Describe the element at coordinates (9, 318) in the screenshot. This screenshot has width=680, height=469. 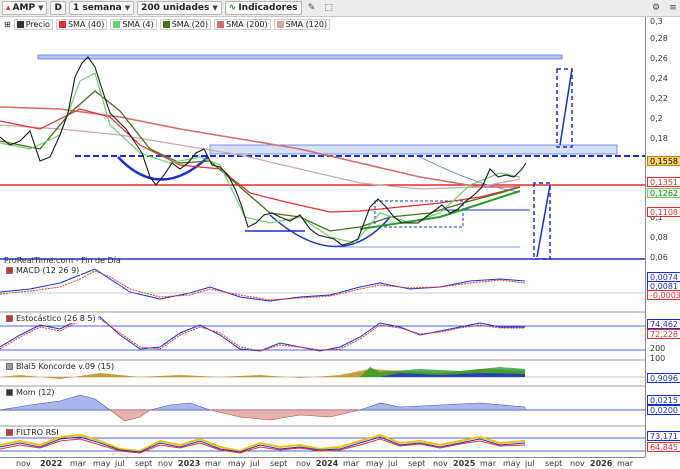
I see `stoch-color-swatch` at that location.